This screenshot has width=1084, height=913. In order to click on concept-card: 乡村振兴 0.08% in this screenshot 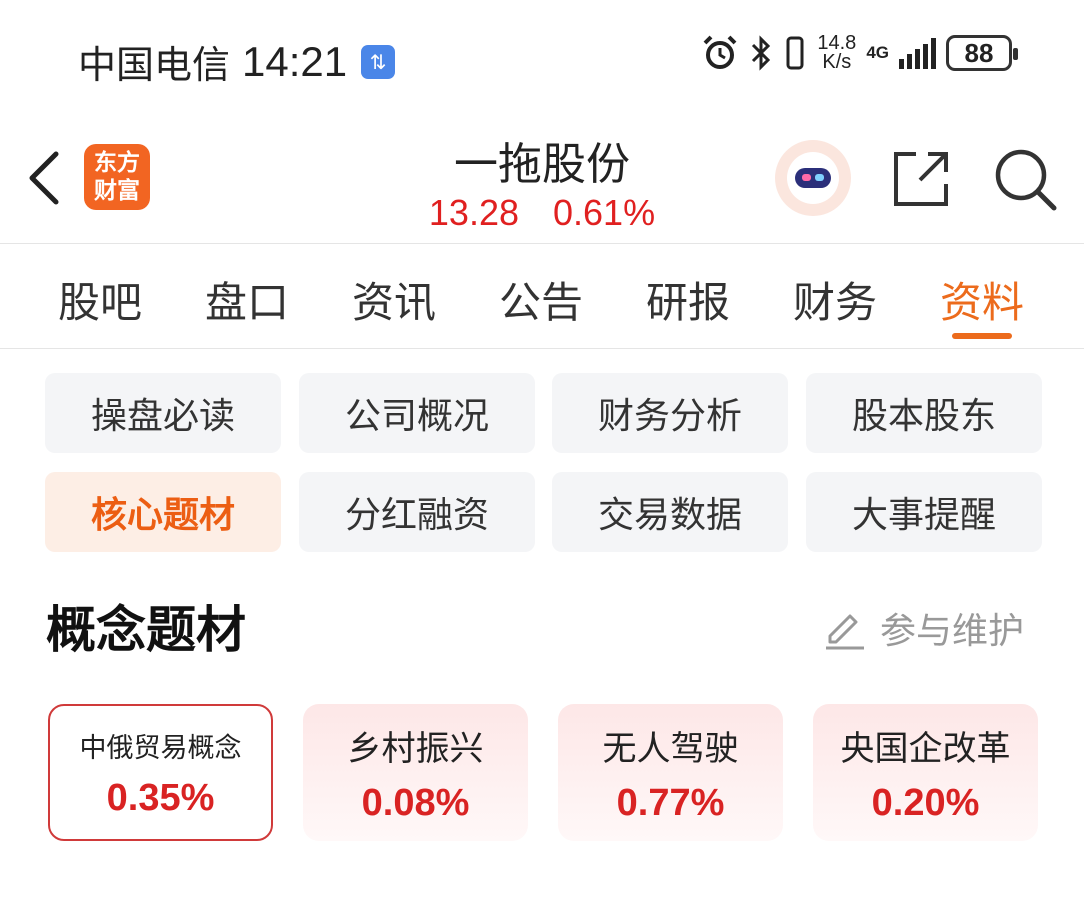, I will do `click(415, 772)`.